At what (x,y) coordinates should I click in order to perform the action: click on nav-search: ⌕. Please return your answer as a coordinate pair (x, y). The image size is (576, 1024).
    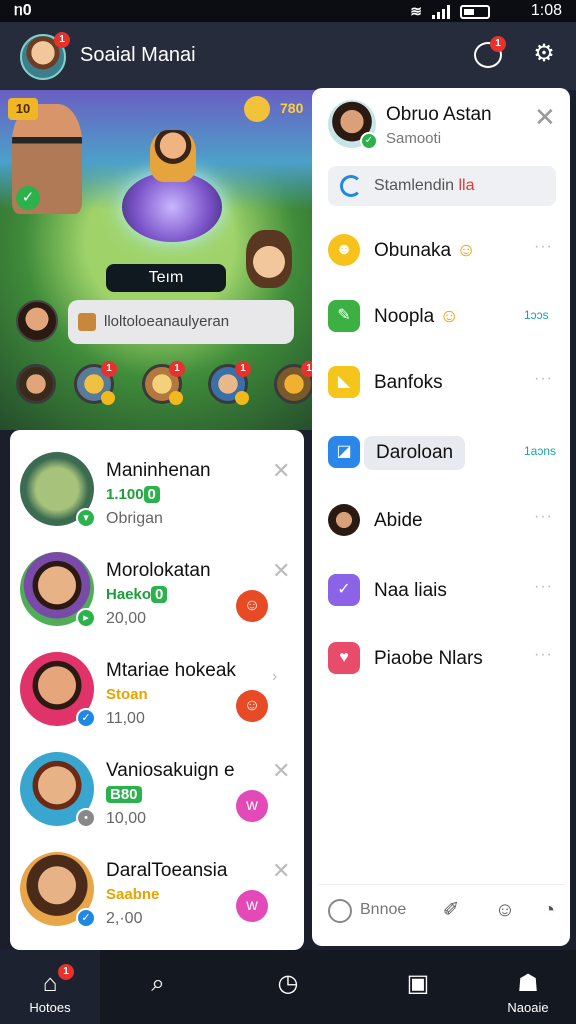
    Looking at the image, I should click on (158, 987).